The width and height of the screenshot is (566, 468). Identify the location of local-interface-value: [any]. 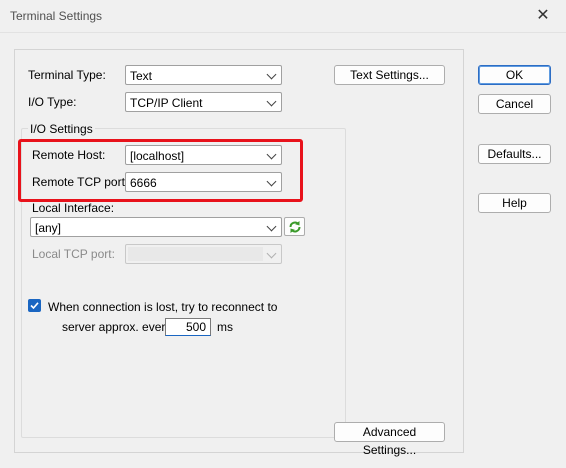
(48, 228).